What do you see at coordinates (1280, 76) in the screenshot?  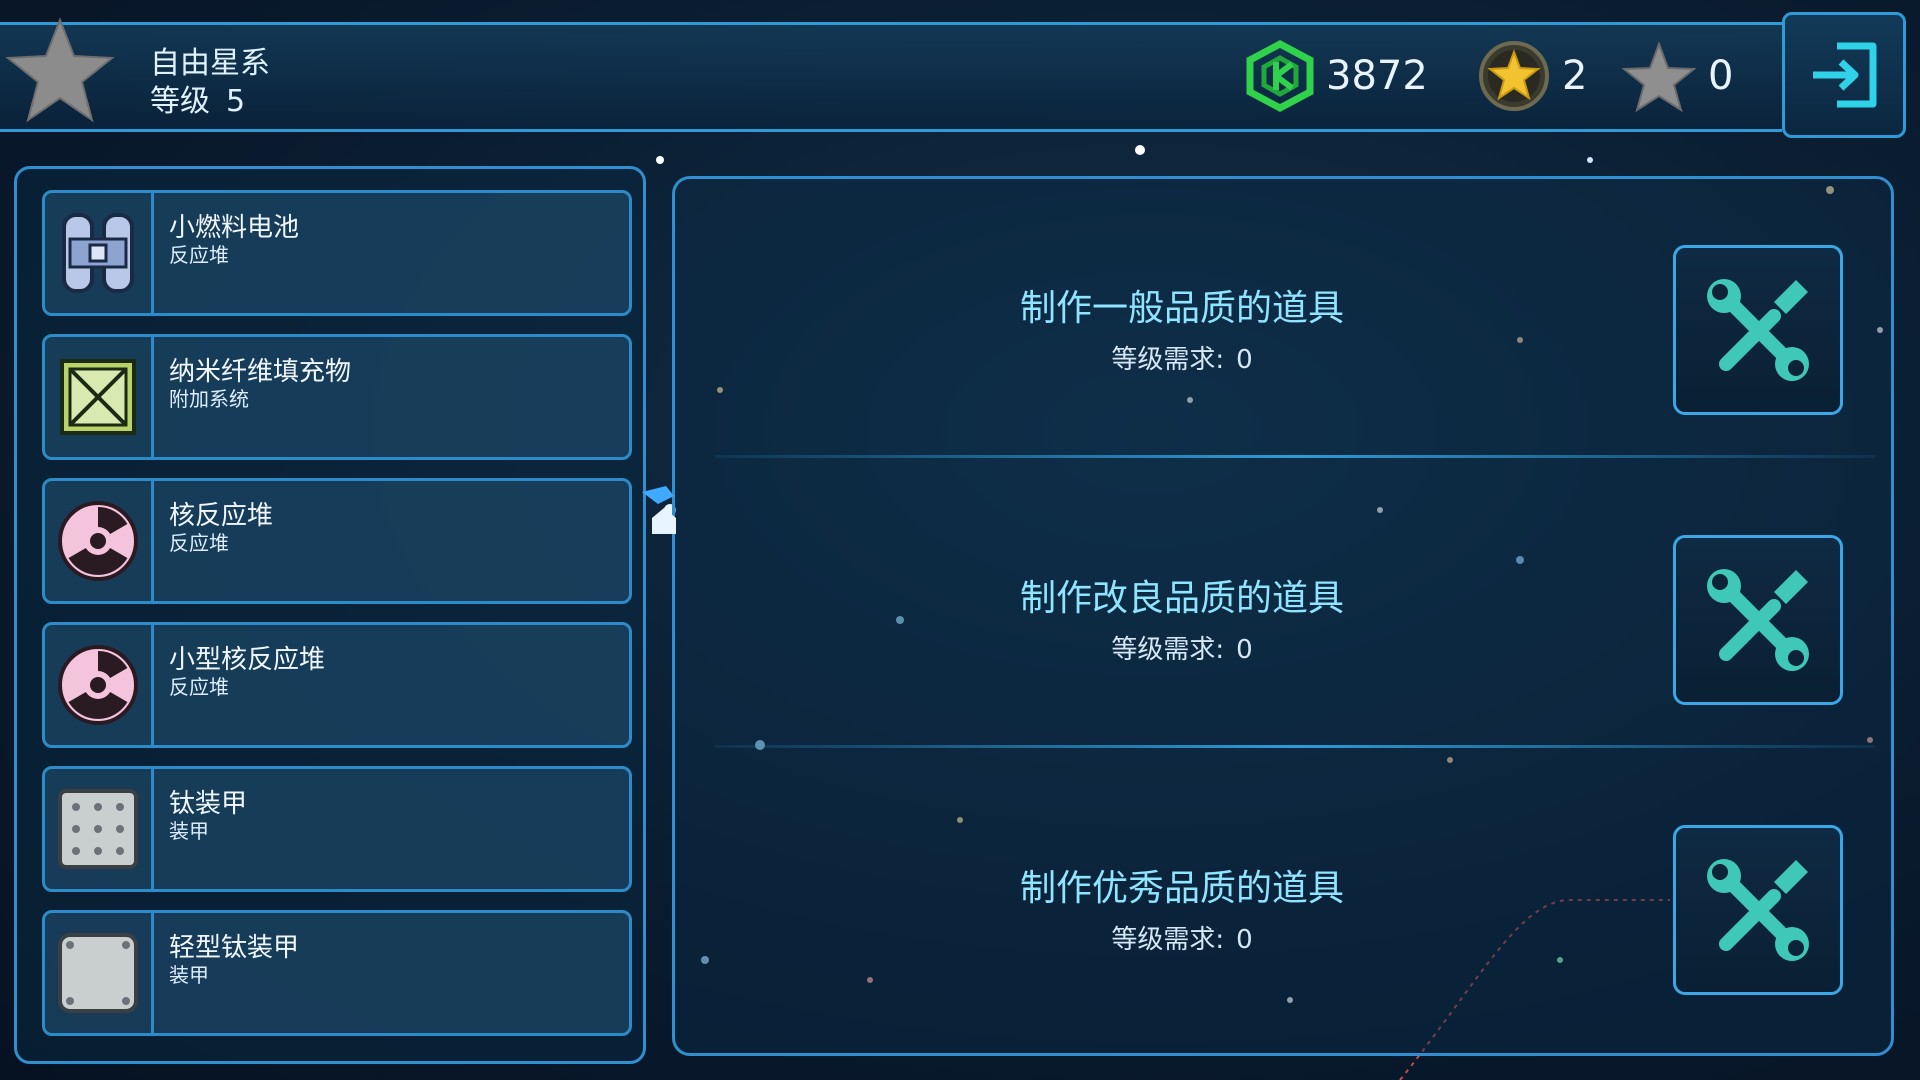 I see `hex-credit-icon` at bounding box center [1280, 76].